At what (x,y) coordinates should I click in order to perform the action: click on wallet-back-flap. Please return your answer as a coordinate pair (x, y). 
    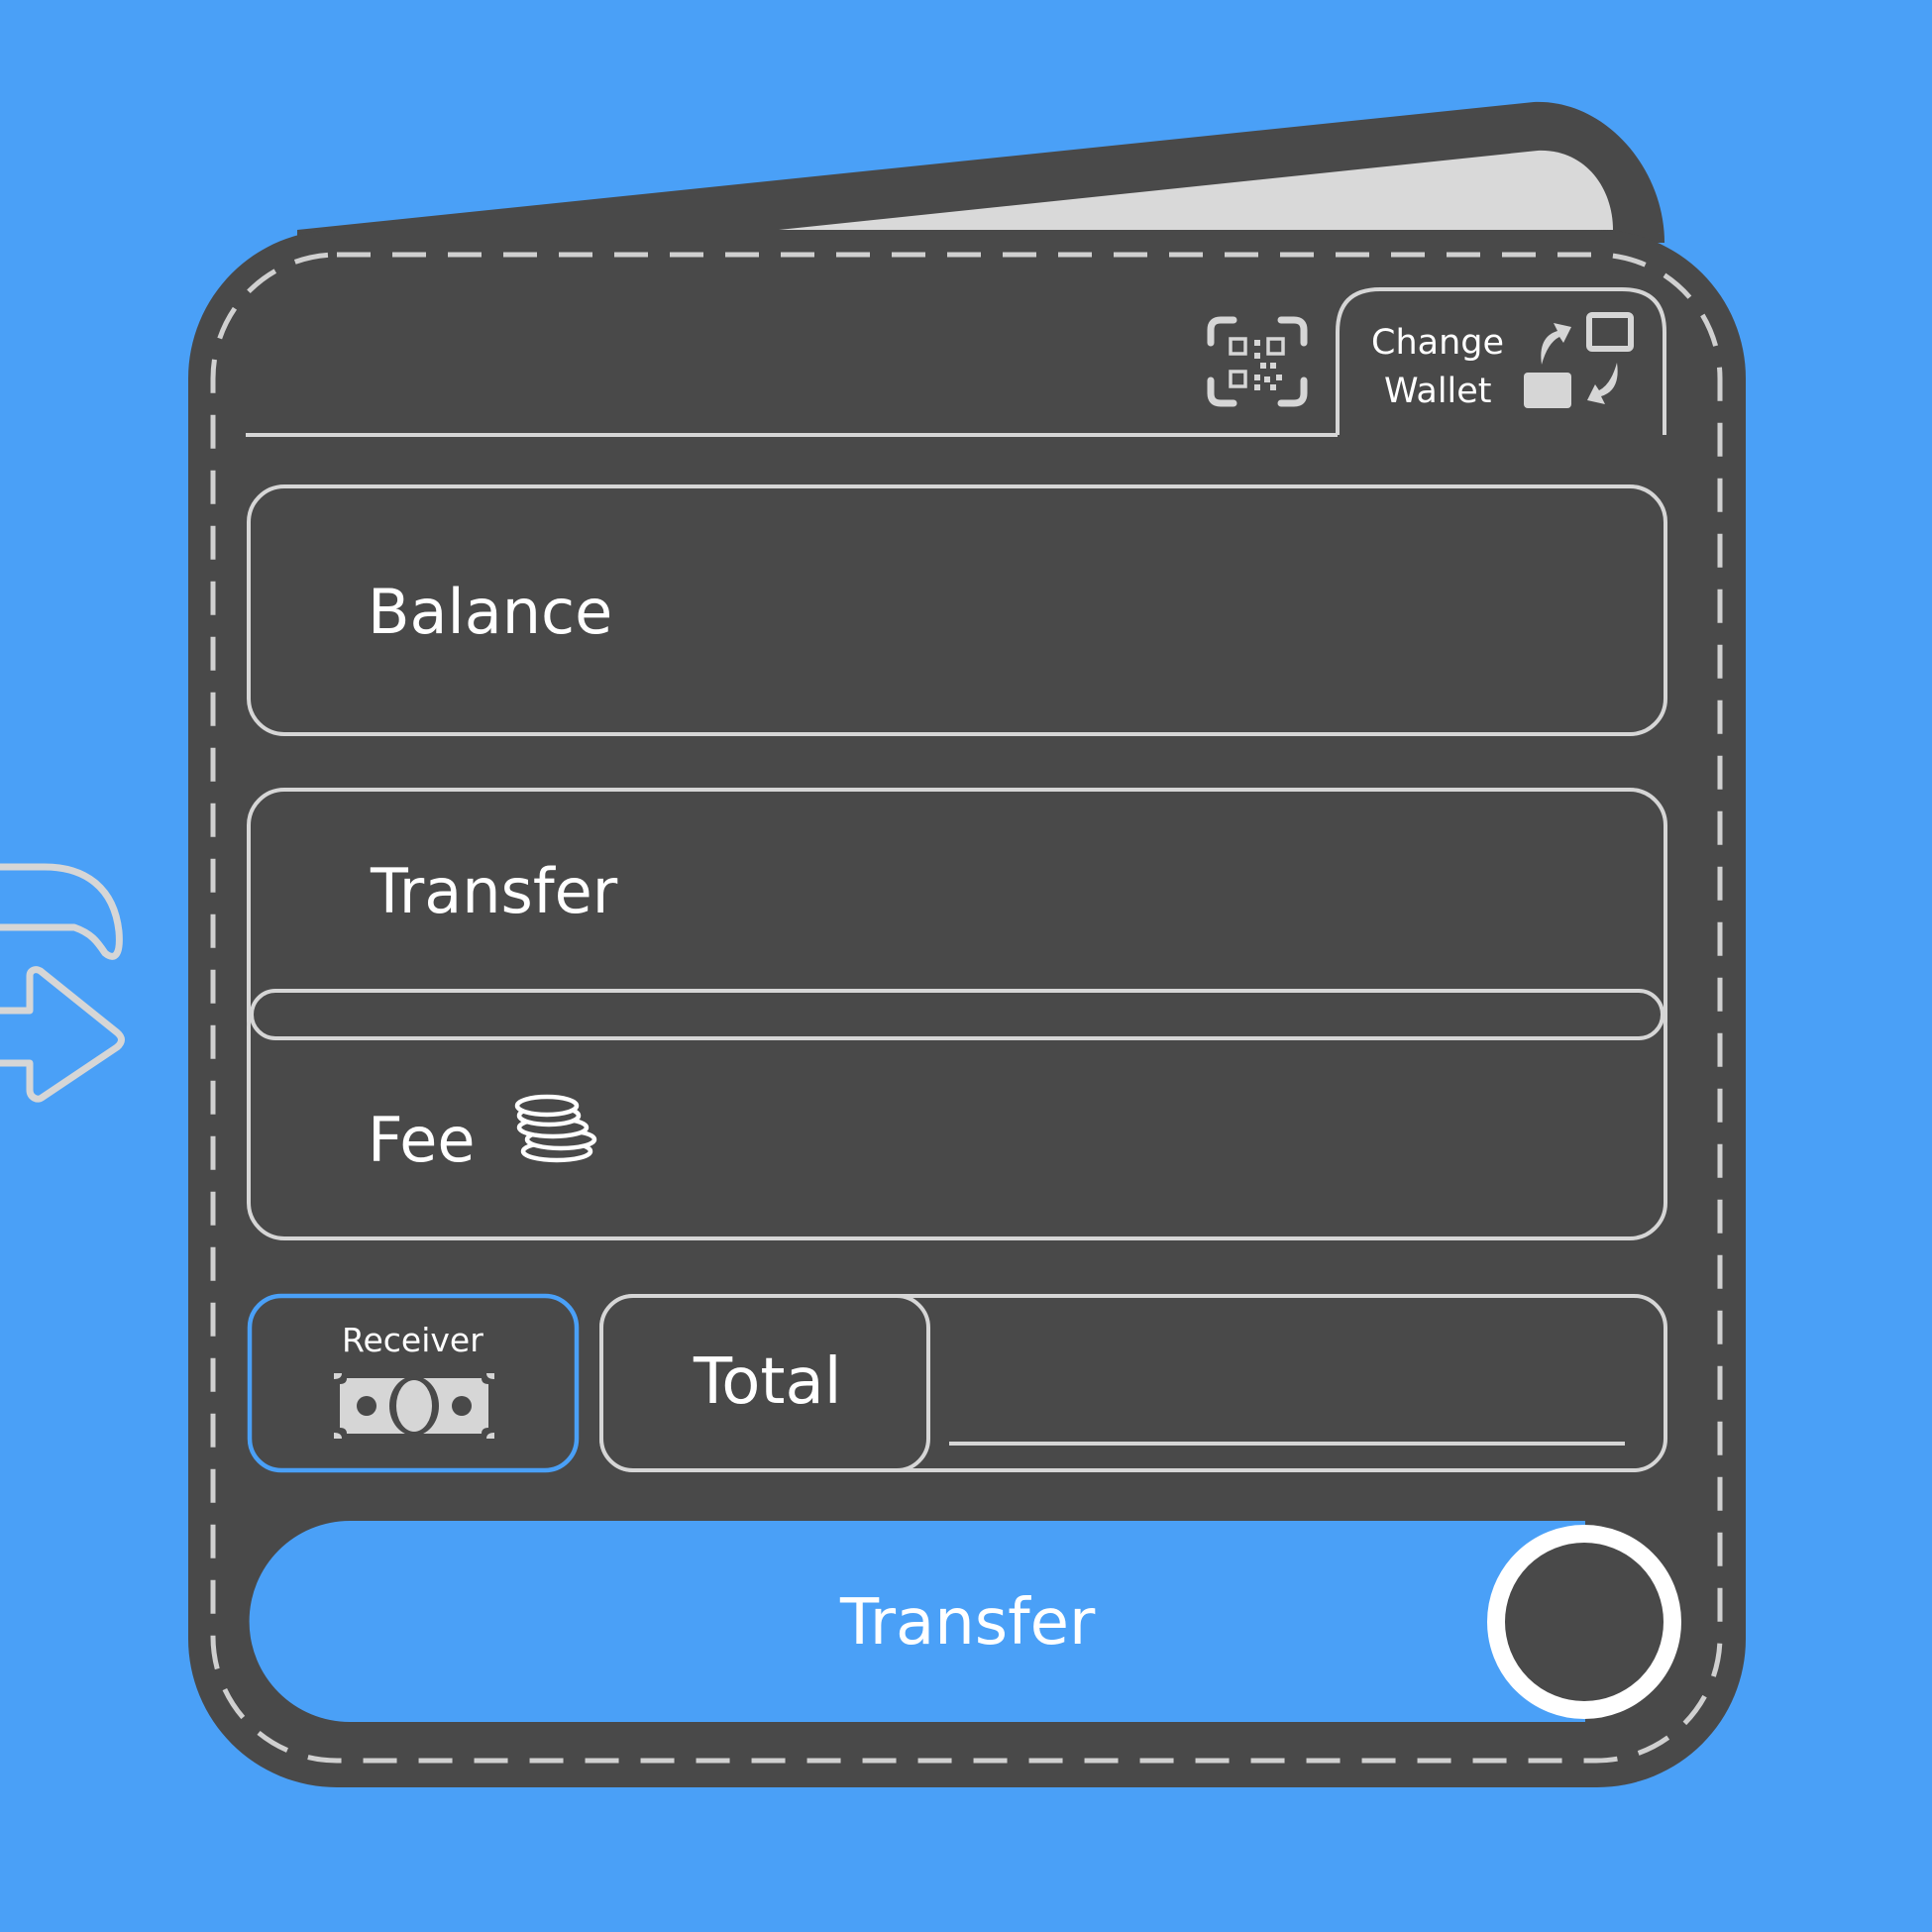
    Looking at the image, I should click on (980, 172).